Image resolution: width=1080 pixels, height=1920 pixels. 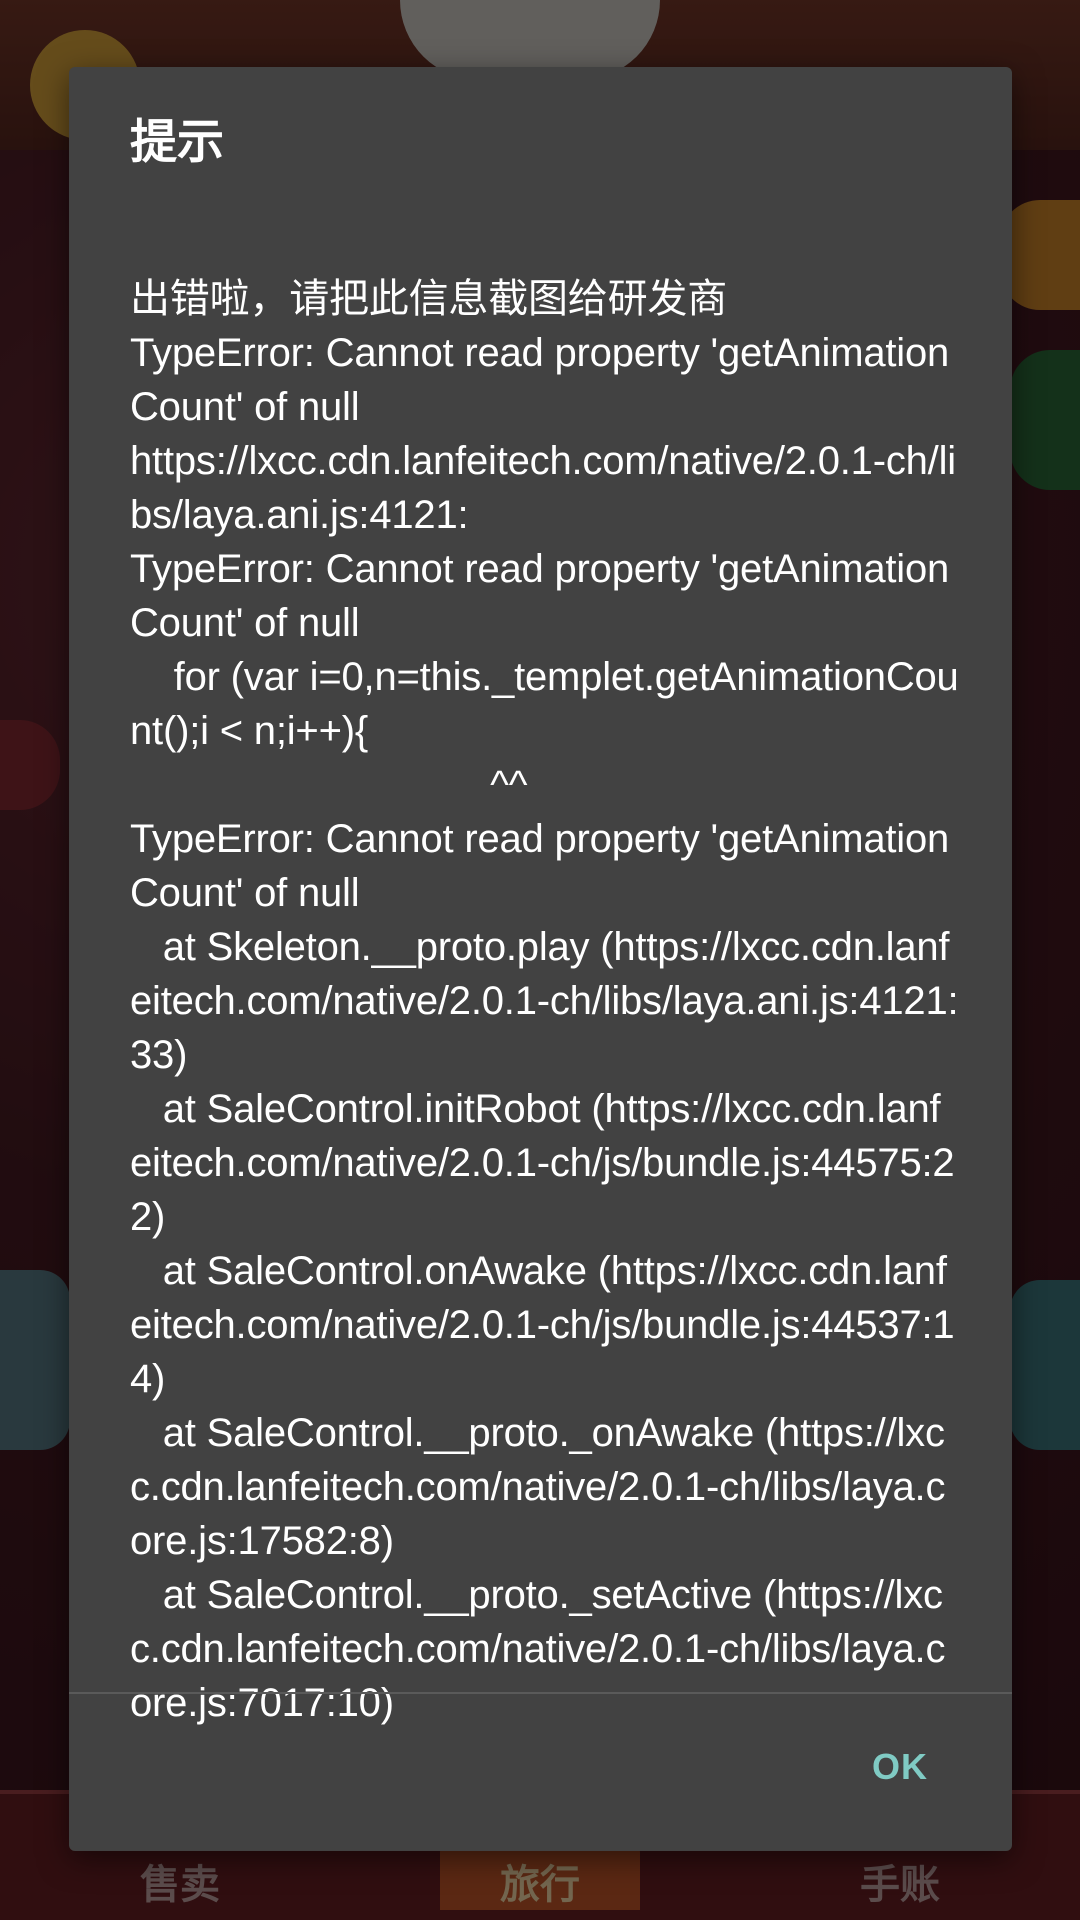 What do you see at coordinates (900, 1767) in the screenshot?
I see `ok-button: OK` at bounding box center [900, 1767].